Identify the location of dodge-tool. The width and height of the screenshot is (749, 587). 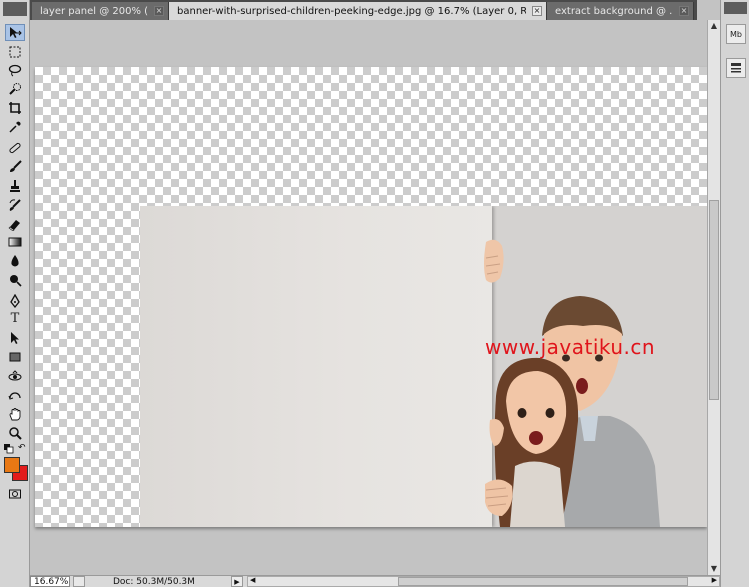
(15, 279).